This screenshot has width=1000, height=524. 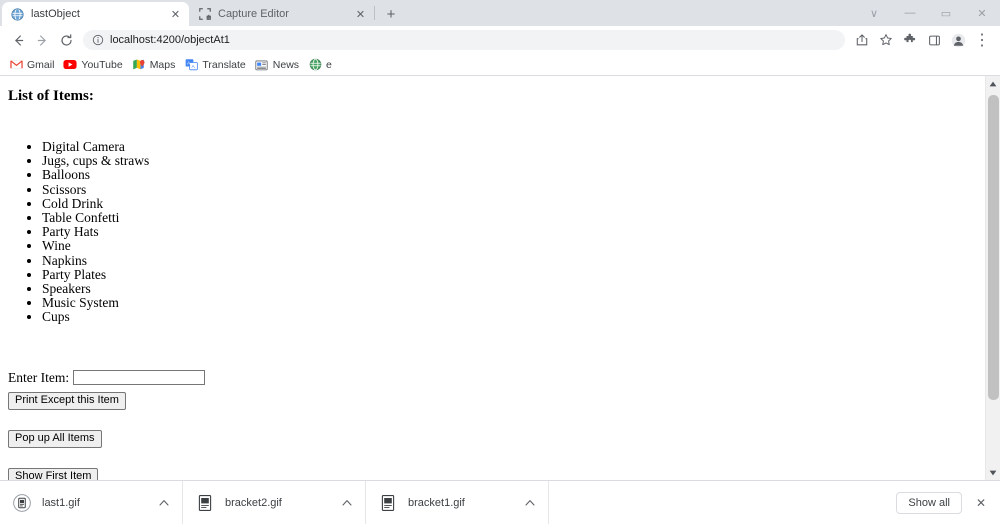 What do you see at coordinates (934, 40) in the screenshot?
I see `side-panel-icon` at bounding box center [934, 40].